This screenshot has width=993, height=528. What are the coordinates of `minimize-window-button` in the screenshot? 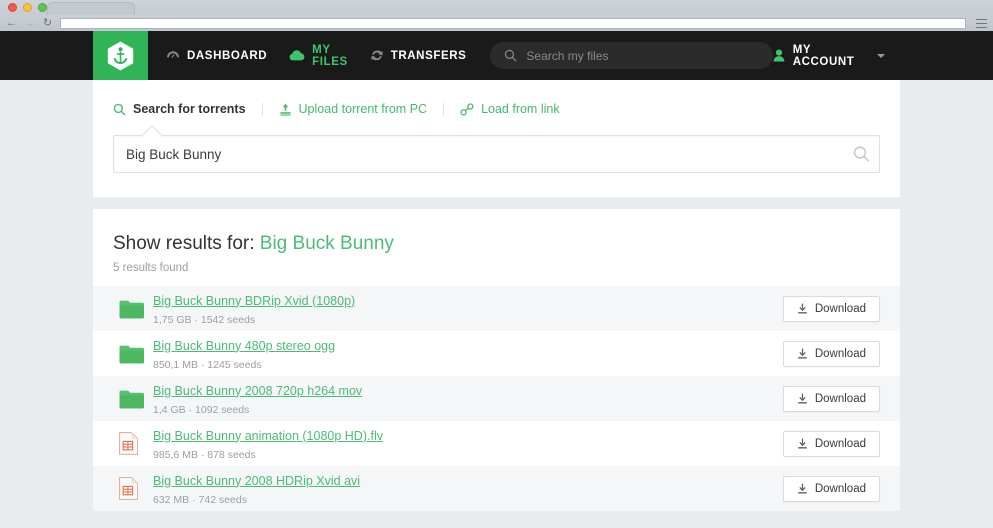 It's located at (27, 7).